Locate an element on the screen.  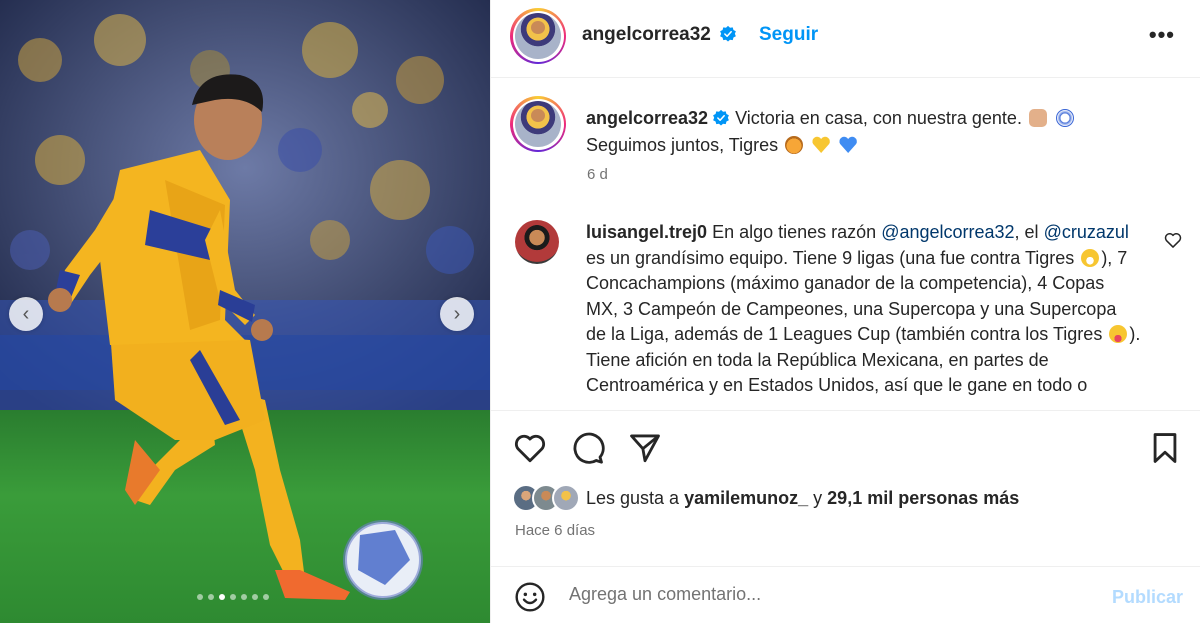
author-name-block: angelcorrea32 is located at coordinates (659, 35).